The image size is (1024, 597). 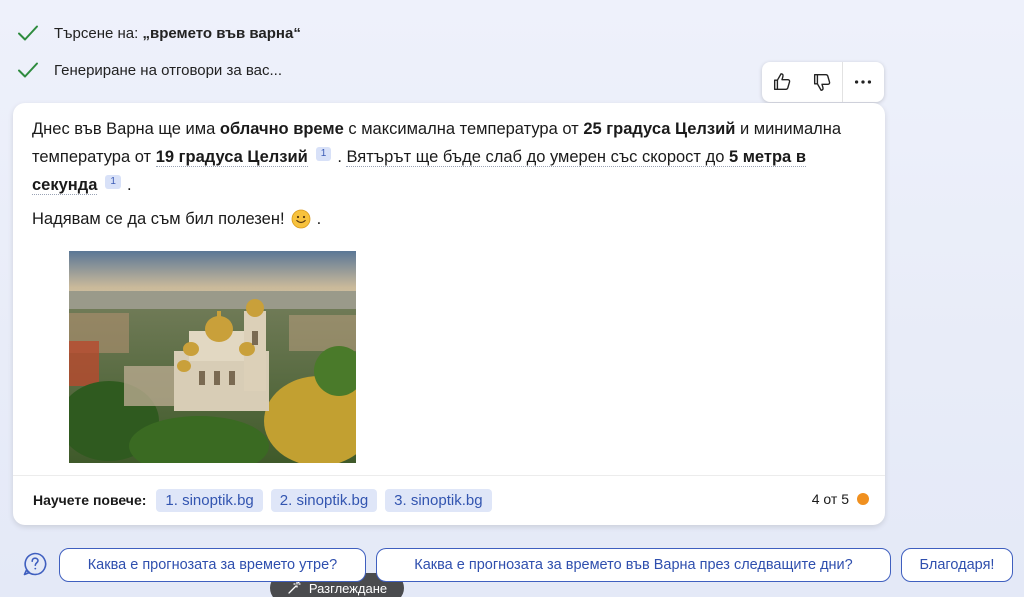 I want to click on like-button, so click(x=782, y=82).